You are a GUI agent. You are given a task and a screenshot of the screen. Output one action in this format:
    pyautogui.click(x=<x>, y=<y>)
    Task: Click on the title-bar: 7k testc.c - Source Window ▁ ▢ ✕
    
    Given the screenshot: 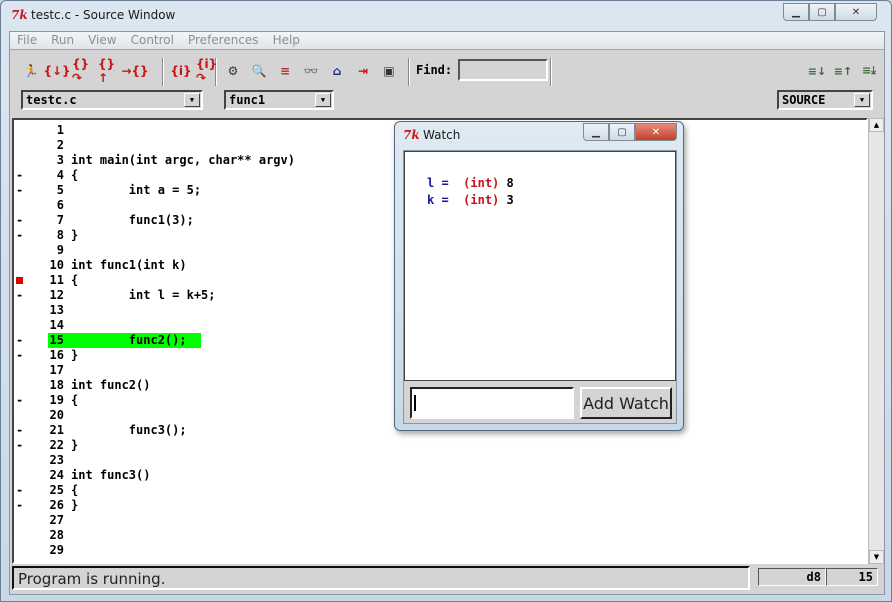 What is the action you would take?
    pyautogui.click(x=446, y=16)
    